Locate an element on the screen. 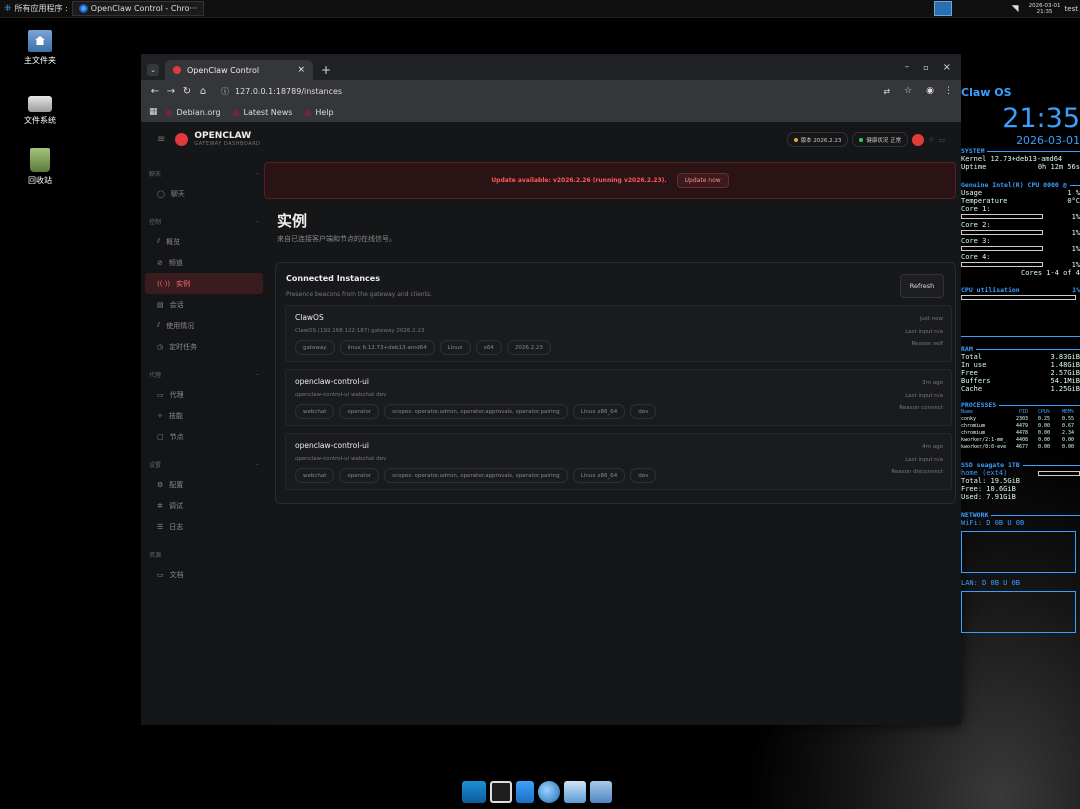 The image size is (1080, 809). chromium-icon is located at coordinates (83, 8).